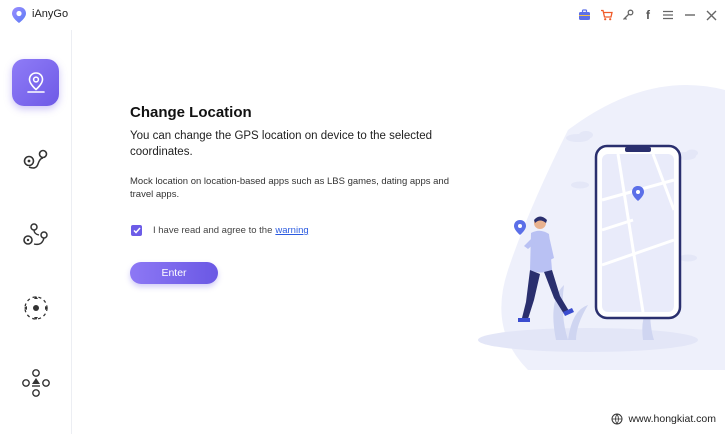 The height and width of the screenshot is (434, 725). Describe the element at coordinates (19, 15) in the screenshot. I see `app-logo-icon` at that location.